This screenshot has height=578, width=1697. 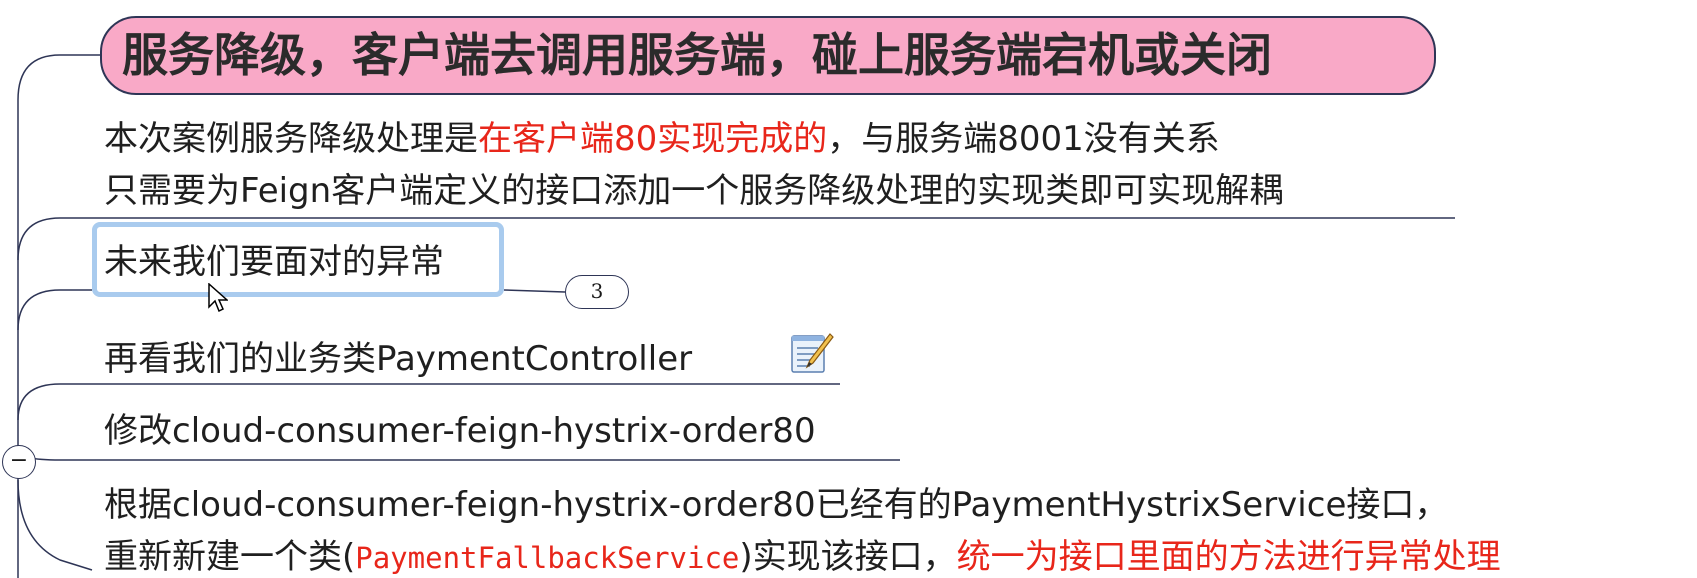 I want to click on case-note-line1-end: ，与服务端8001没有关系, so click(x=1023, y=139).